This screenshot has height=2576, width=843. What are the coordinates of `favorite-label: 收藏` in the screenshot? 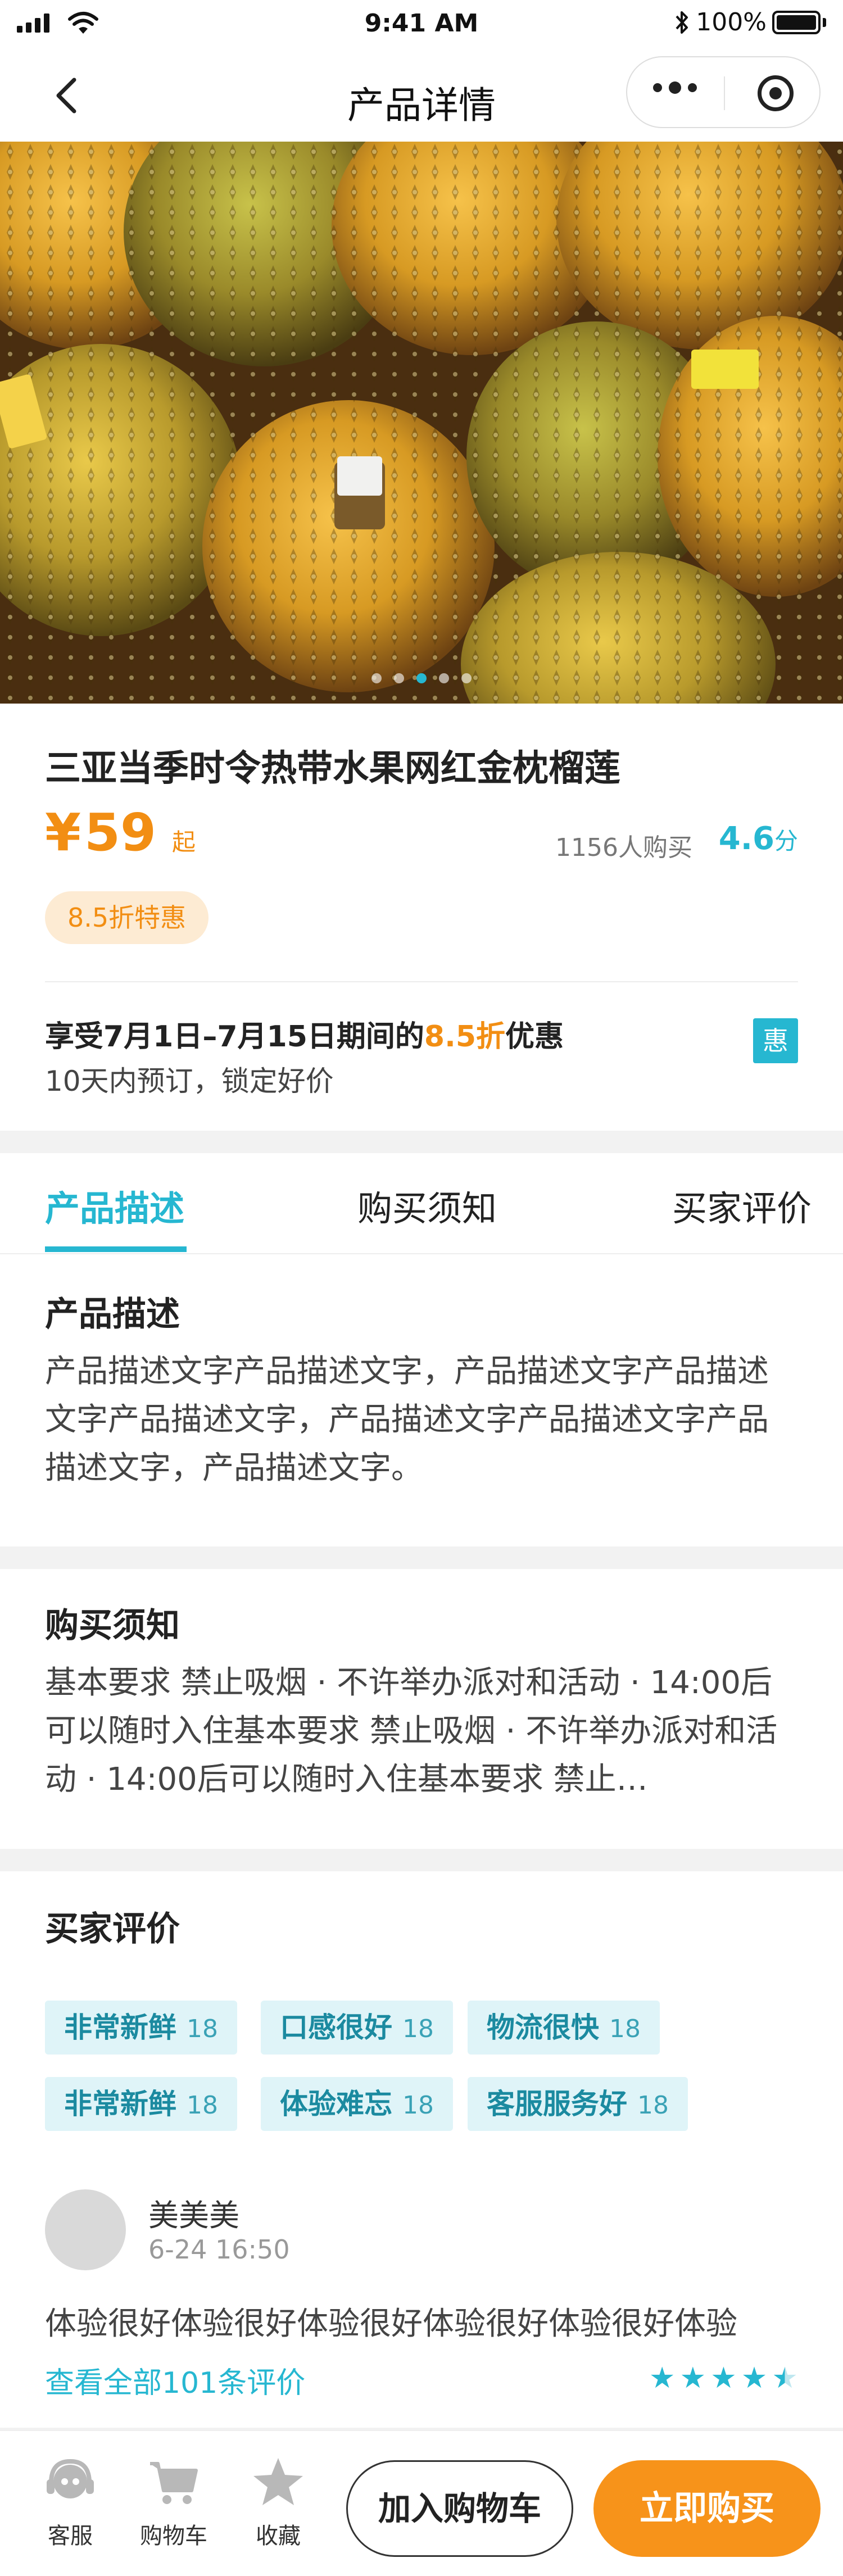 It's located at (279, 2536).